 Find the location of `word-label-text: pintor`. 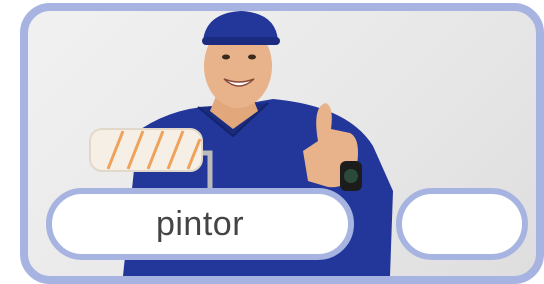

word-label-text: pintor is located at coordinates (200, 223).